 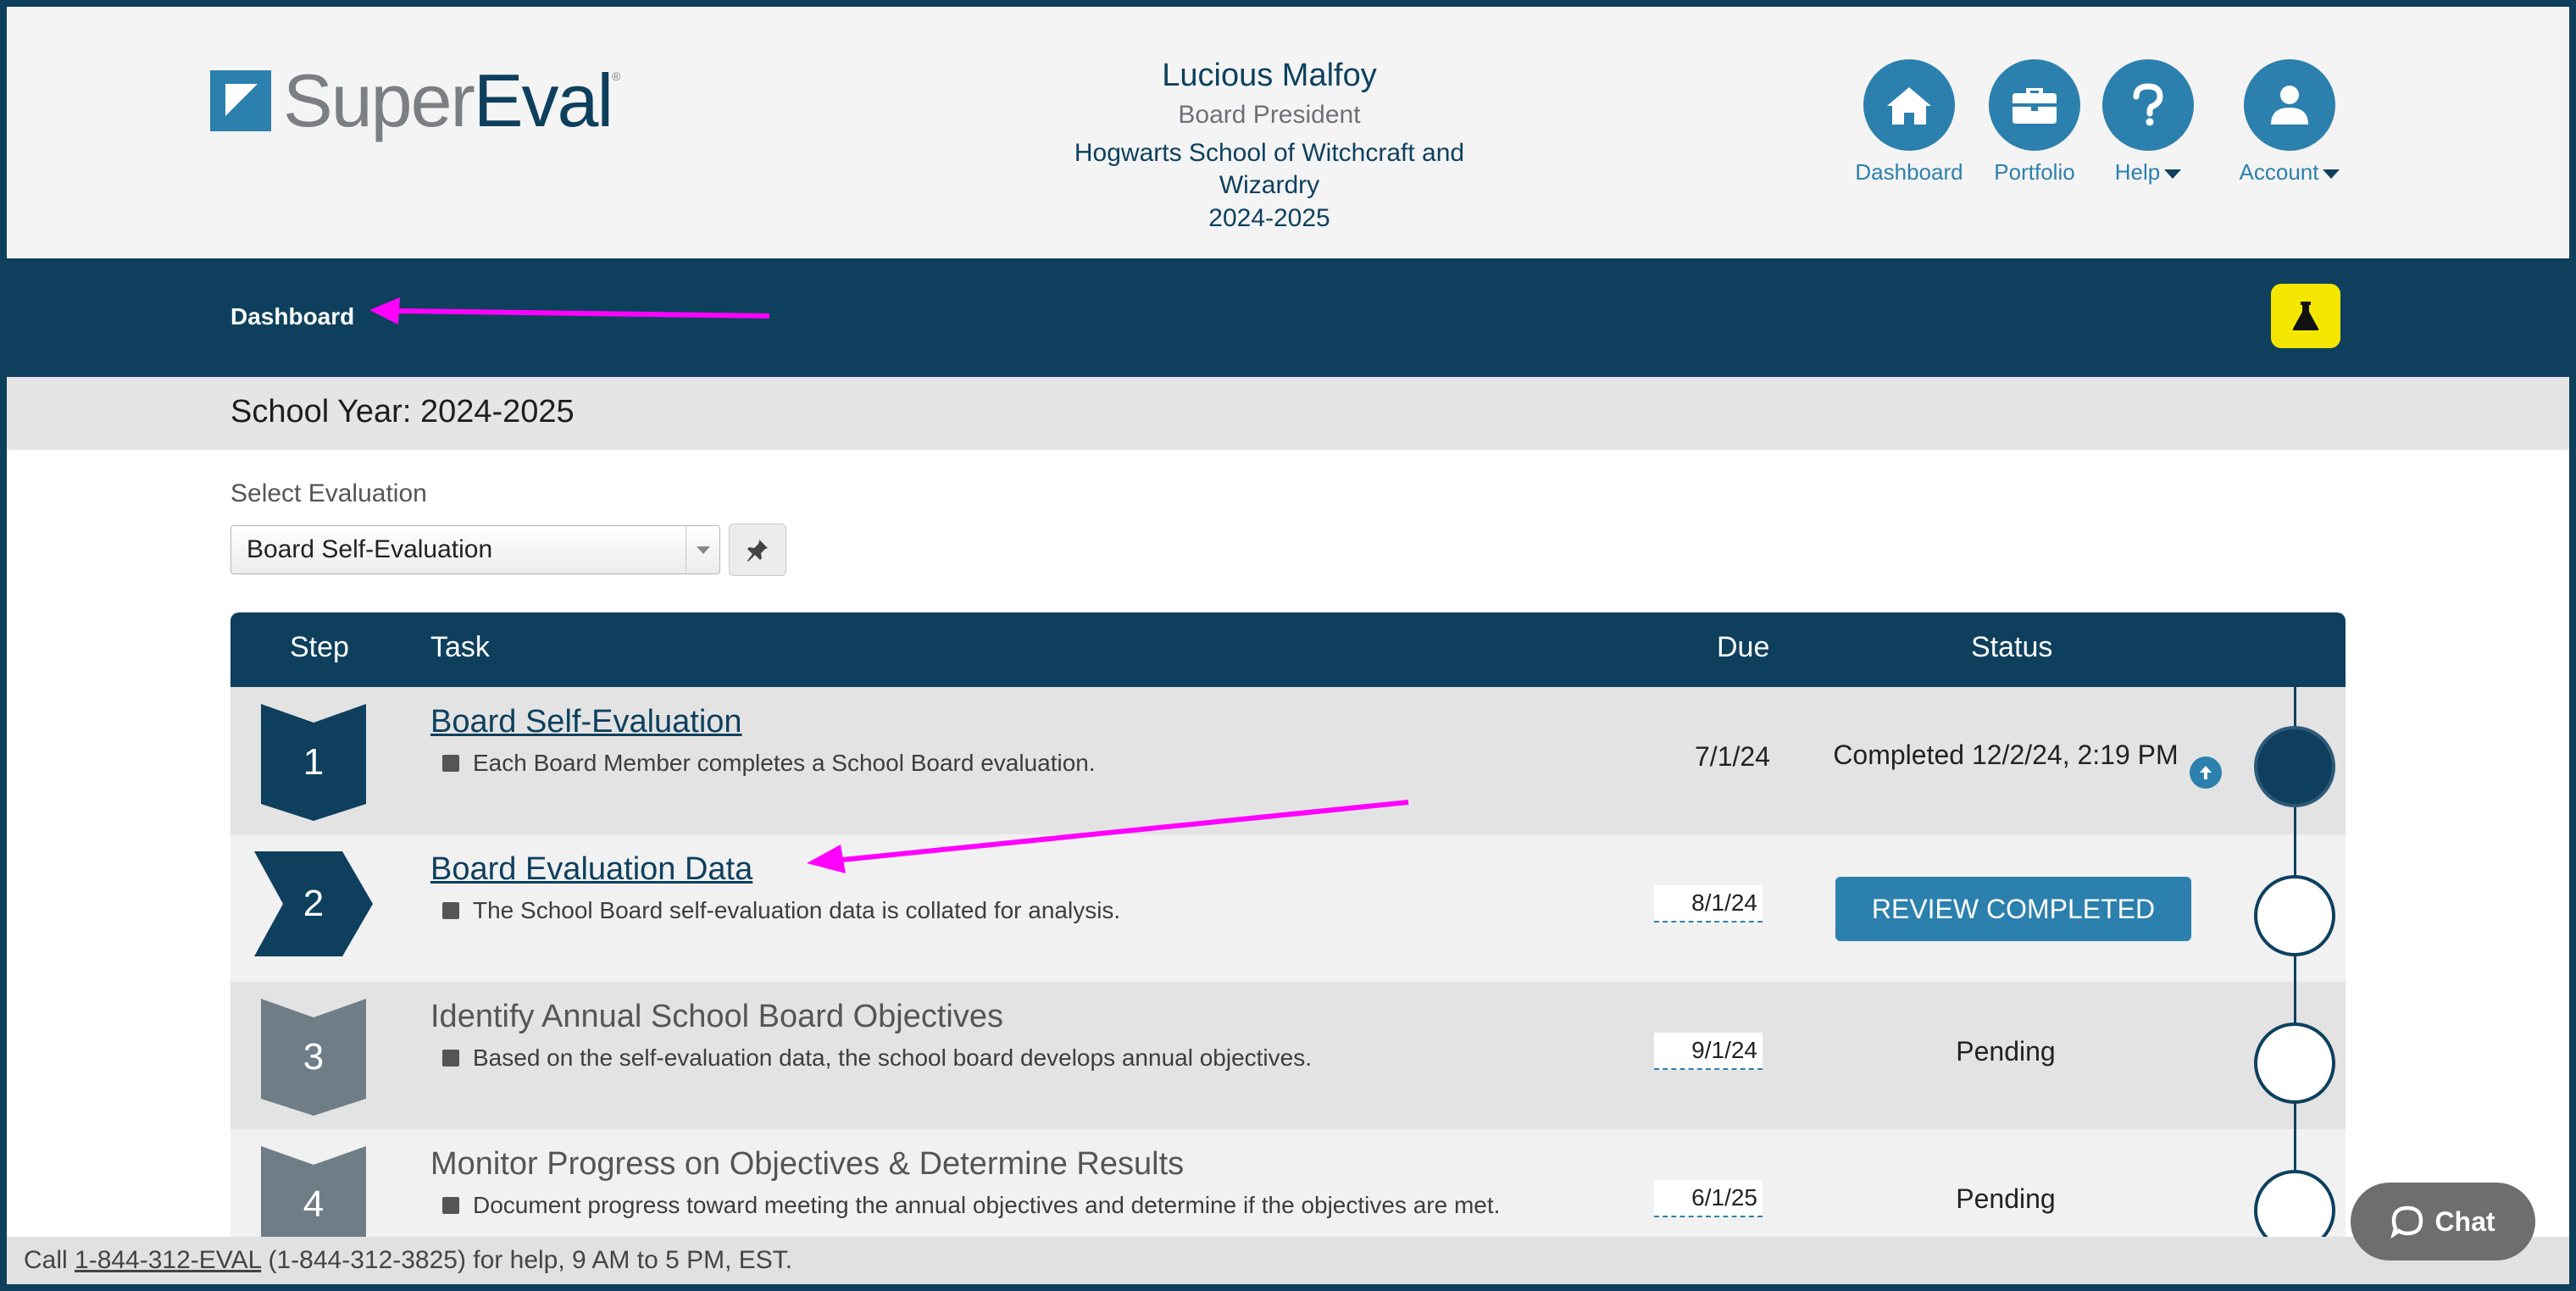 I want to click on status-text: Completed 12/2/24, 2:19 PM, so click(x=2006, y=755).